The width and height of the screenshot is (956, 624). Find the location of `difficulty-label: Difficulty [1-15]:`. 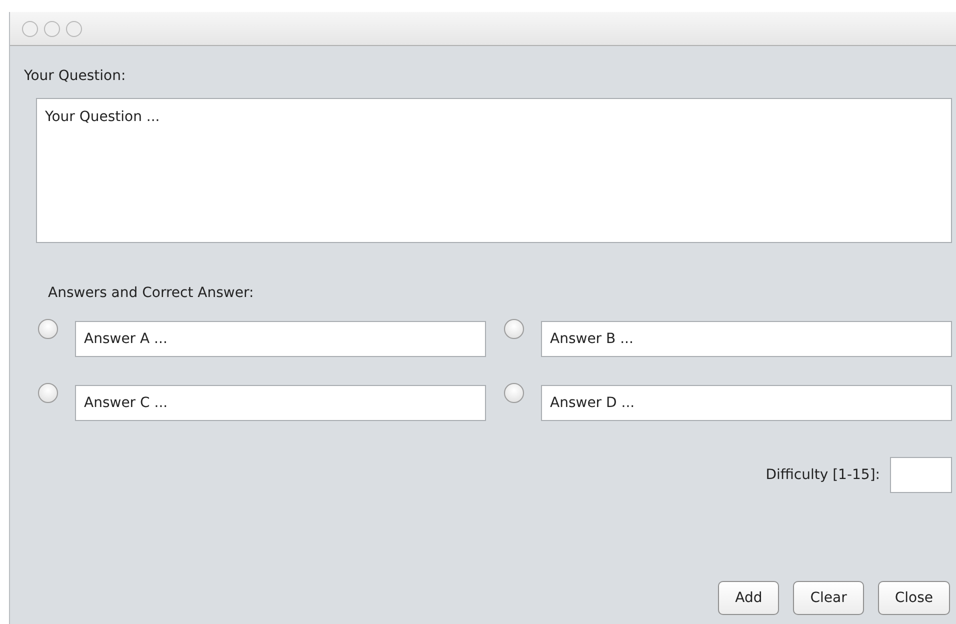

difficulty-label: Difficulty [1-15]: is located at coordinates (823, 475).